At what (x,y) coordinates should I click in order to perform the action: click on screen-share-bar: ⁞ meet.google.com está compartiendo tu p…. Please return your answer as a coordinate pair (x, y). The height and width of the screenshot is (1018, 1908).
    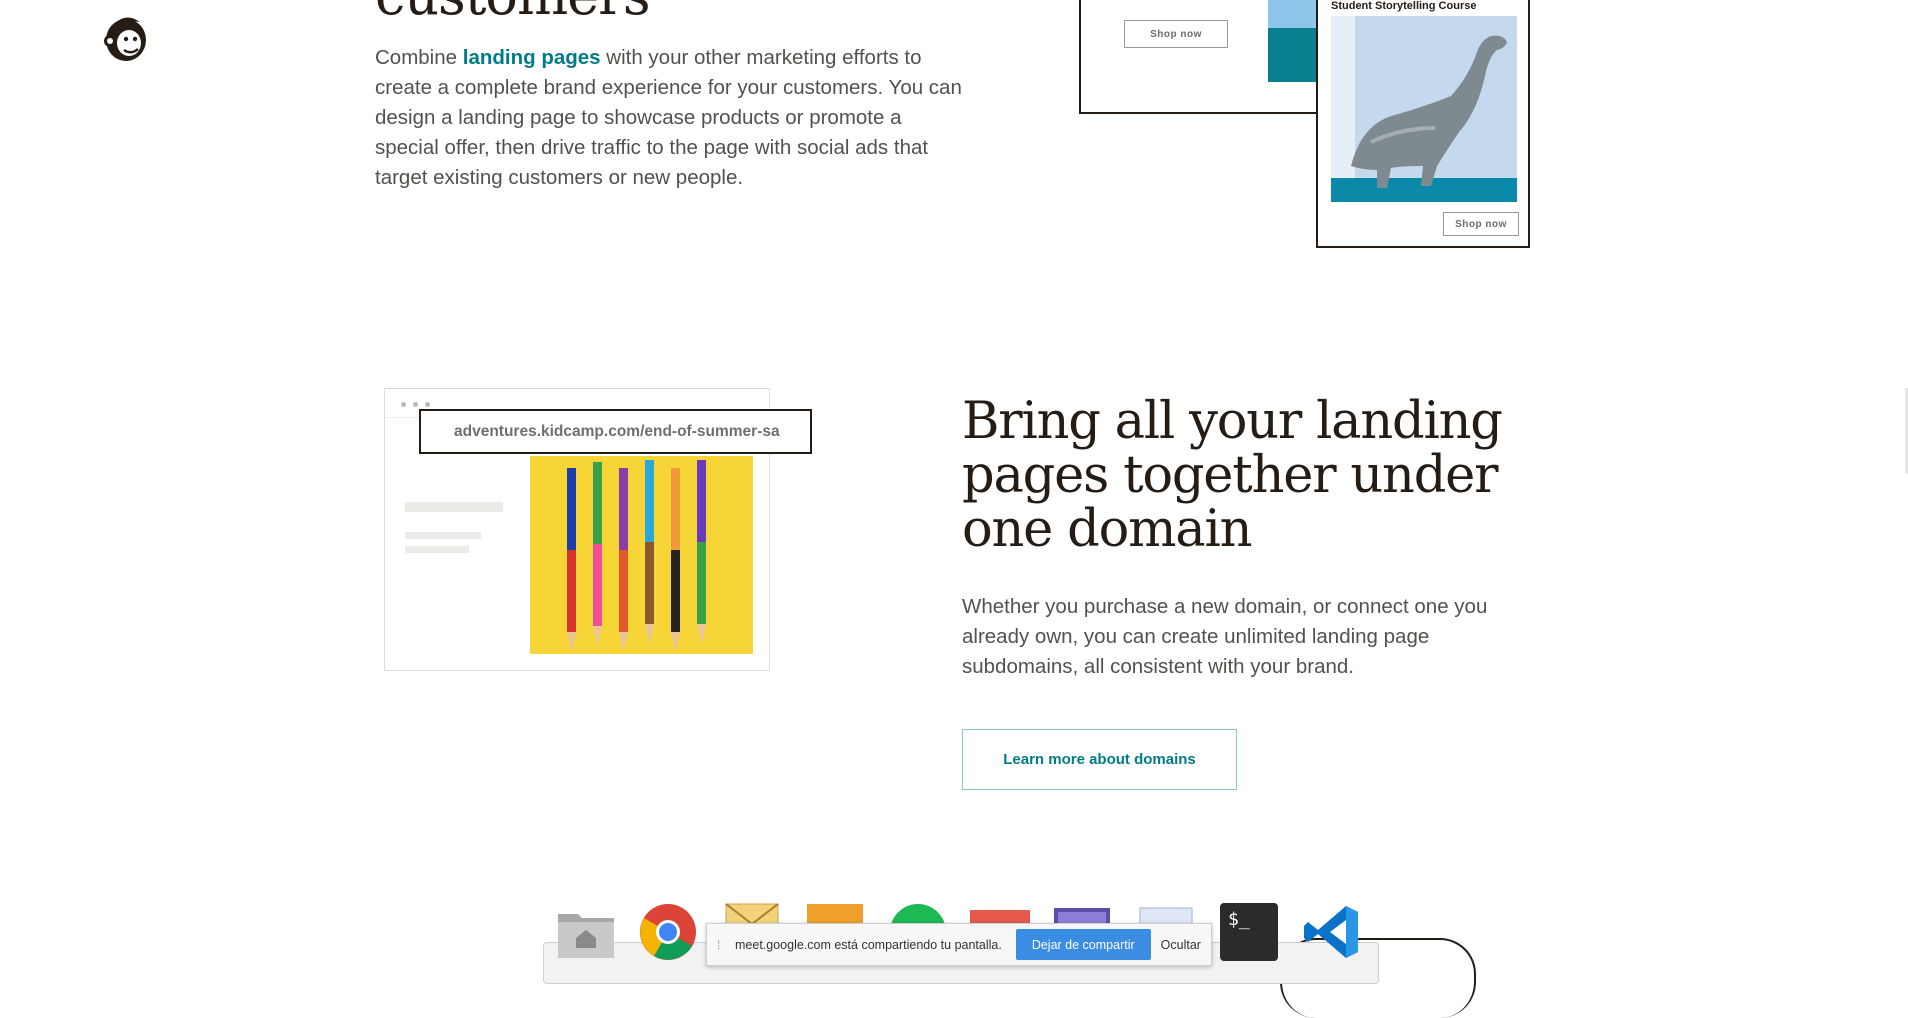
    Looking at the image, I should click on (959, 944).